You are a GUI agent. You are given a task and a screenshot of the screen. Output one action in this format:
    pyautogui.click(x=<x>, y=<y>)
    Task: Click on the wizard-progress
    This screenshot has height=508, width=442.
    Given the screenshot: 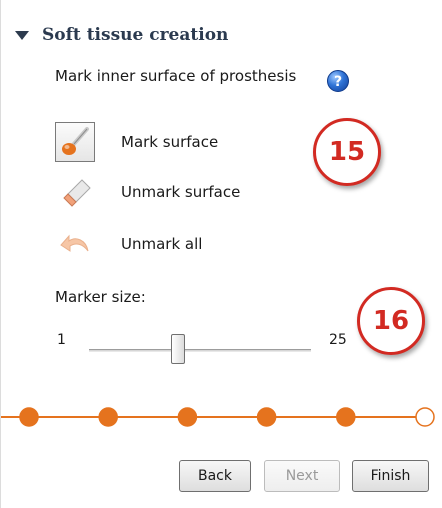 What is the action you would take?
    pyautogui.click(x=218, y=417)
    